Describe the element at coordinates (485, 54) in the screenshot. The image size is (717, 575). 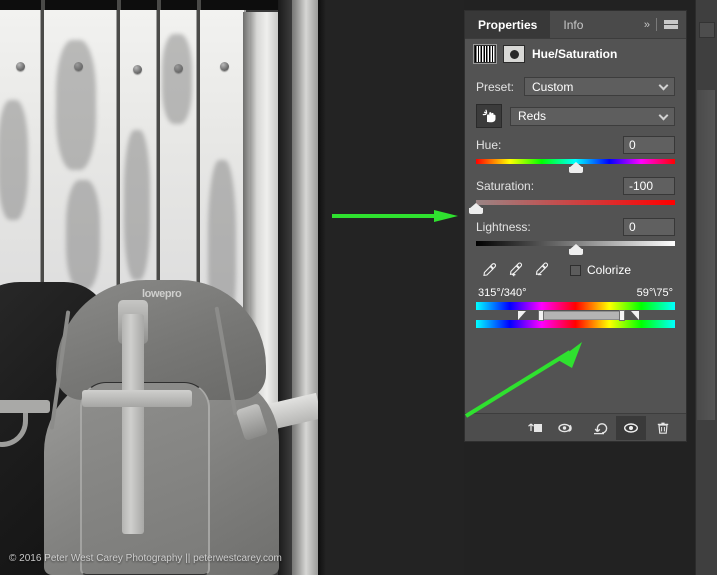
I see `adjustment-layer-icon` at that location.